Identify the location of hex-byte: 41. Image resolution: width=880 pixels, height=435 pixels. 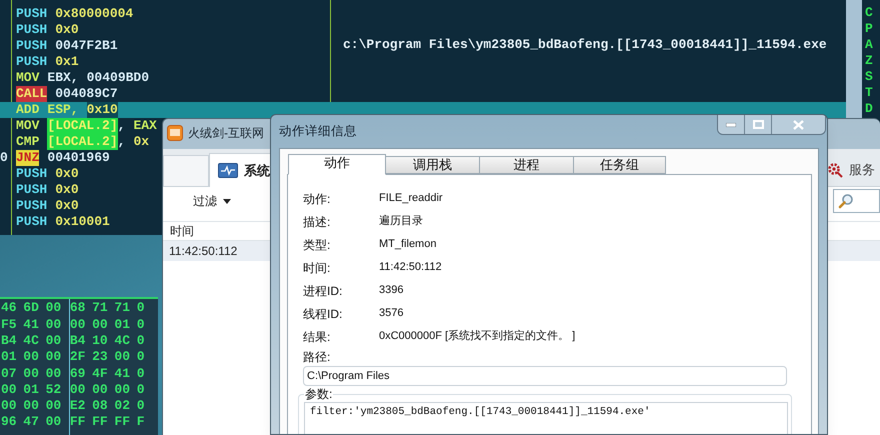
(122, 373).